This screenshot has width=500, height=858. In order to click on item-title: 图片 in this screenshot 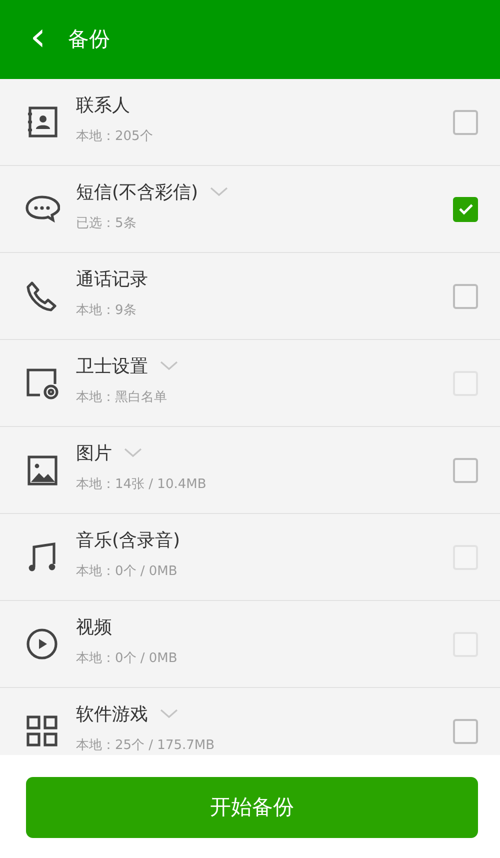, I will do `click(94, 454)`.